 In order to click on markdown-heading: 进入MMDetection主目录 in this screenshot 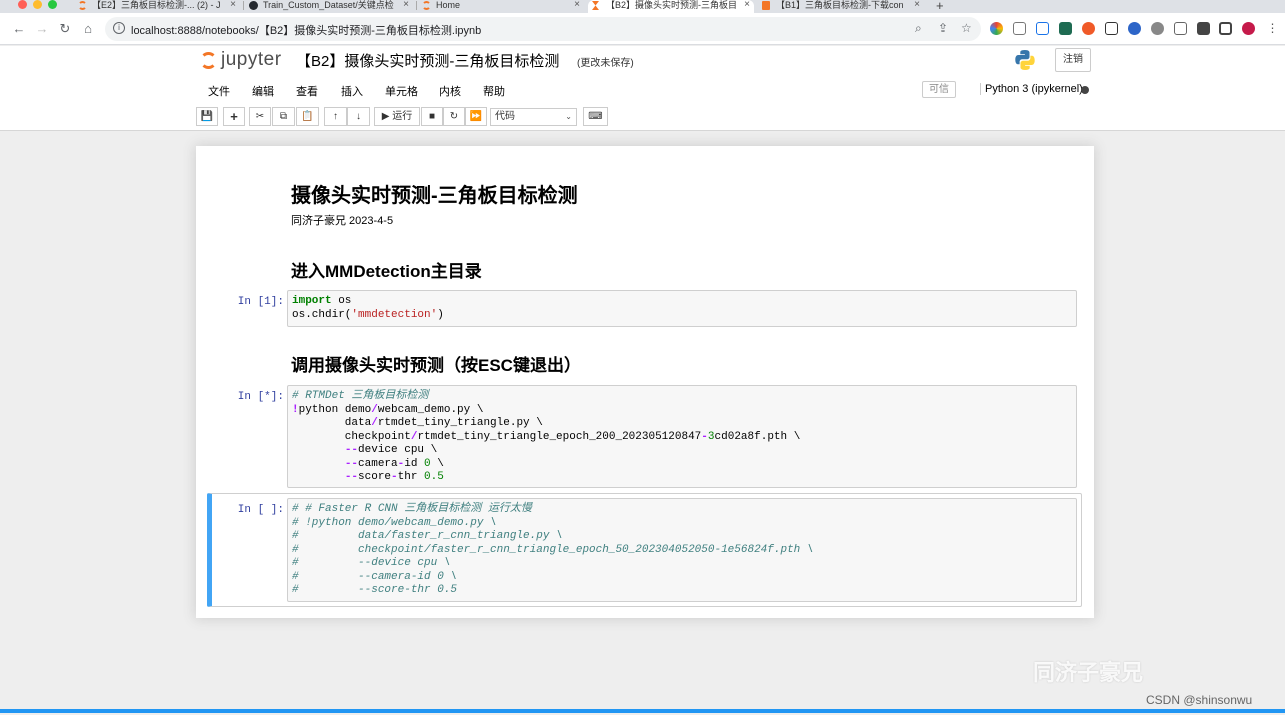, I will do `click(386, 269)`.